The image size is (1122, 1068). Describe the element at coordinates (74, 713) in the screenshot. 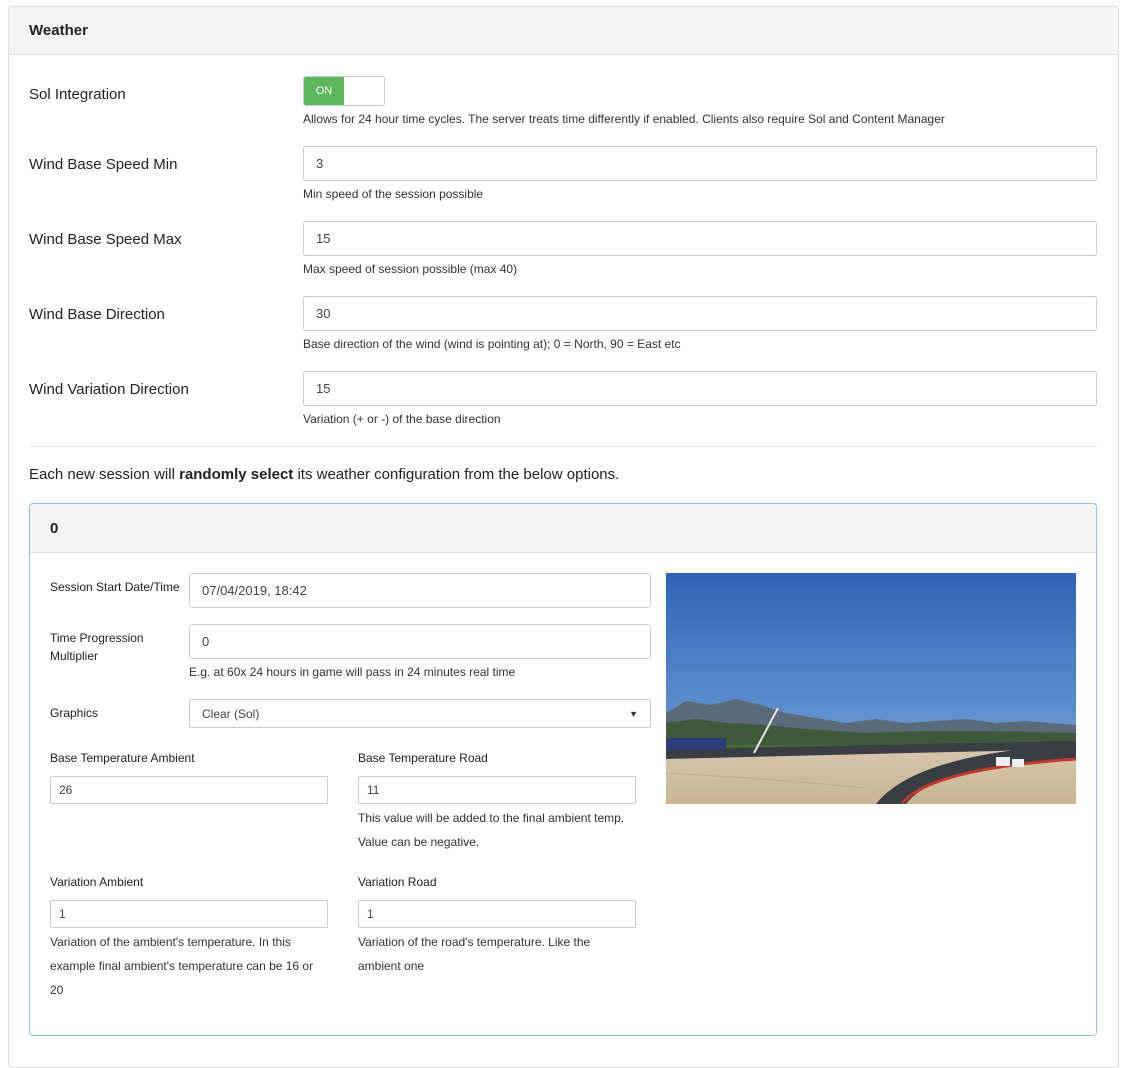

I see `graphics-label: Graphics` at that location.